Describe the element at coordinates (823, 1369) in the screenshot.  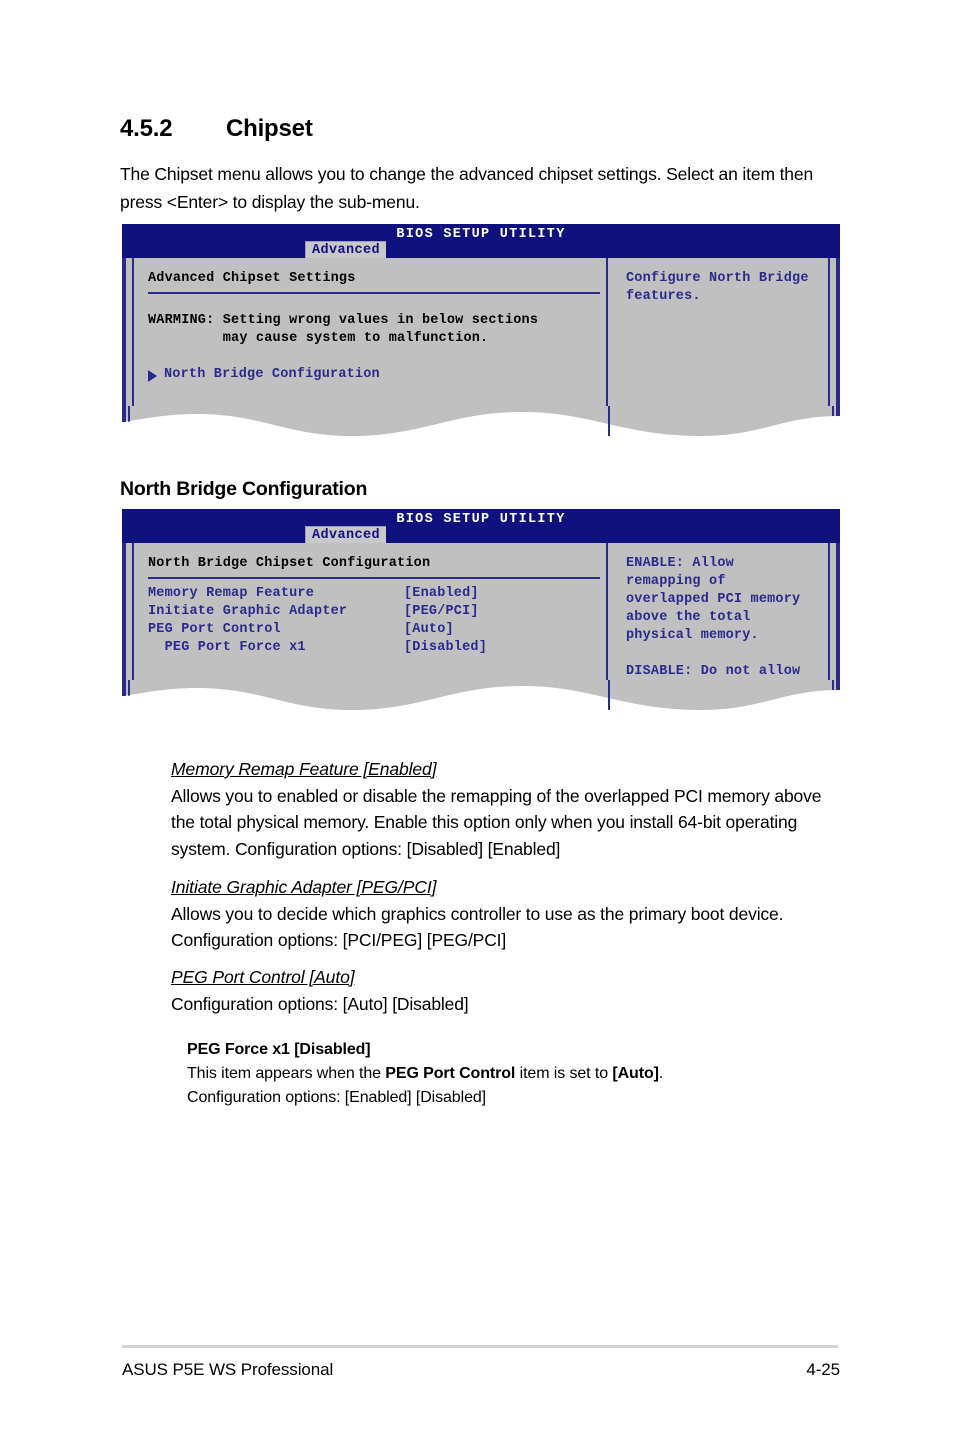
I see `footer-page-number: 4-25` at that location.